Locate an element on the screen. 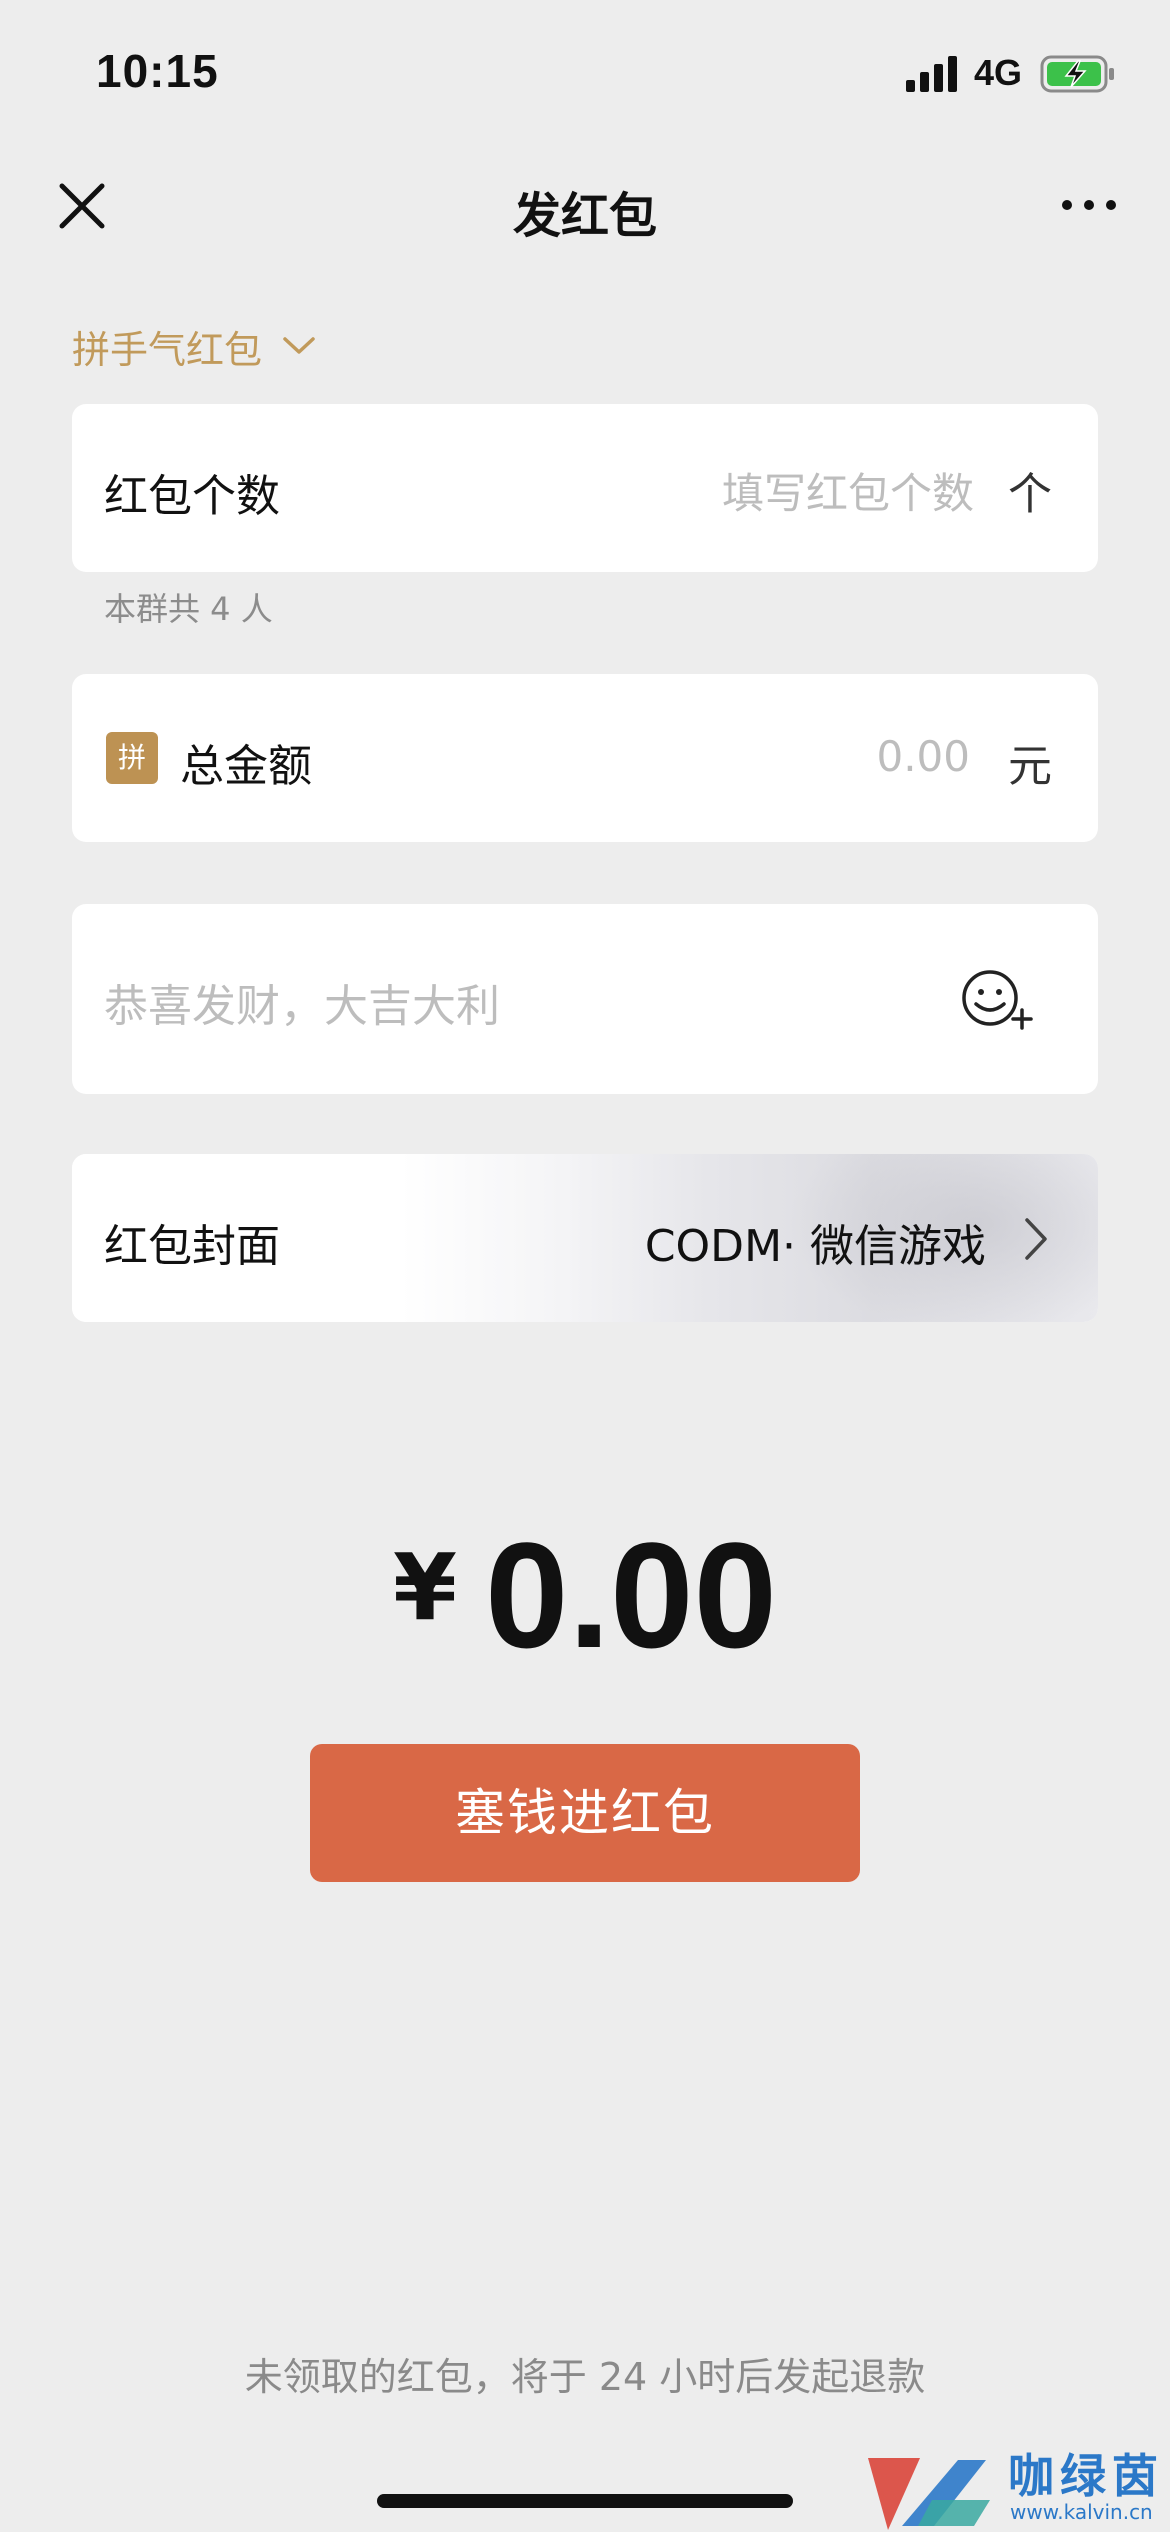 This screenshot has height=2532, width=1170. battery-icon is located at coordinates (1077, 74).